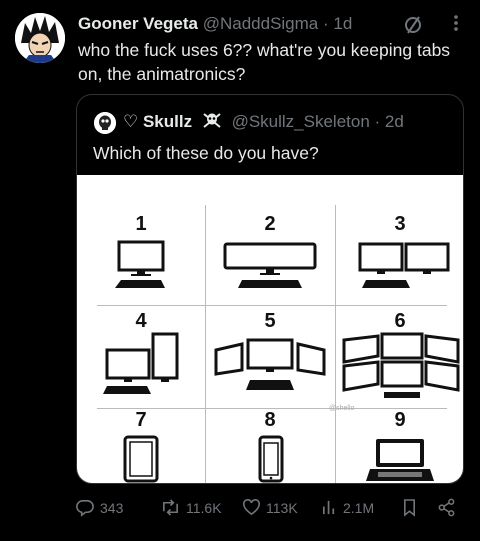  I want to click on option-8: 8, so click(270, 446).